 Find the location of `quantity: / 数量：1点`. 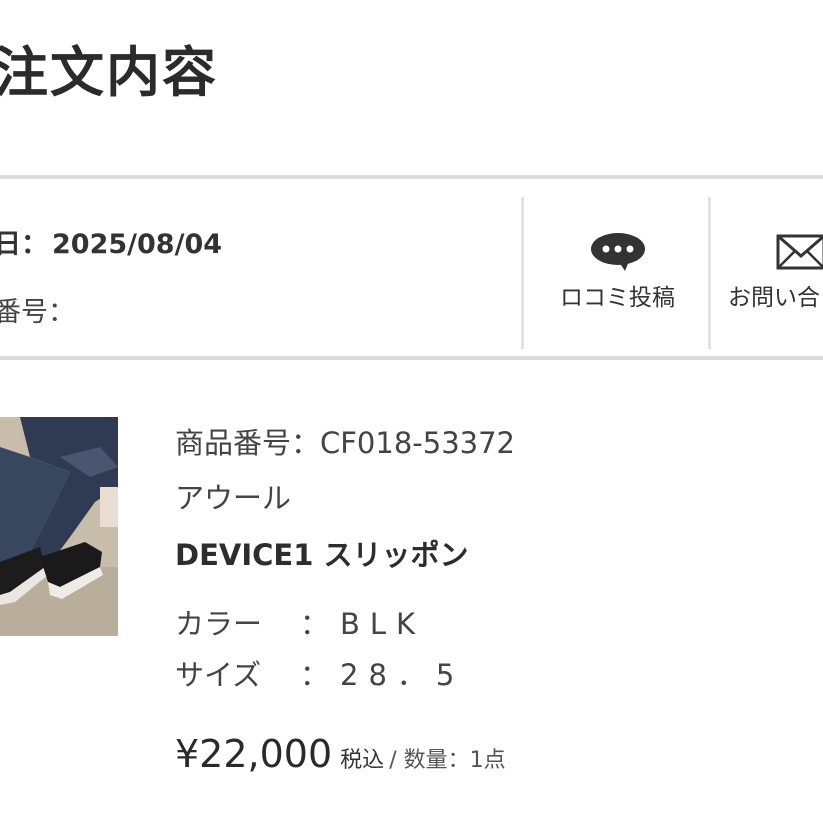

quantity: / 数量：1点 is located at coordinates (447, 760).